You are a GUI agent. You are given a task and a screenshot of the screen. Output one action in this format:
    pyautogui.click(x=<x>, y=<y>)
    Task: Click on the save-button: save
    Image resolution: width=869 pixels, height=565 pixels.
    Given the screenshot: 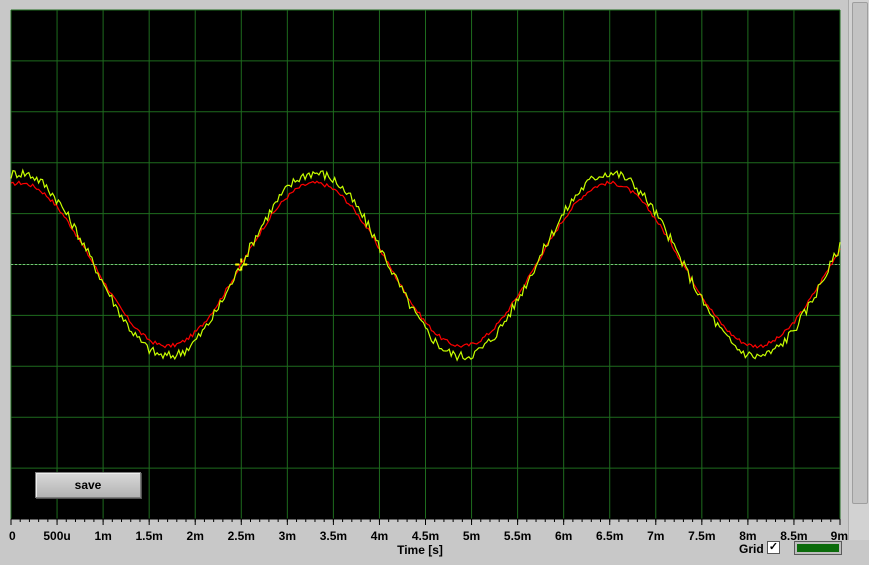 What is the action you would take?
    pyautogui.click(x=88, y=485)
    